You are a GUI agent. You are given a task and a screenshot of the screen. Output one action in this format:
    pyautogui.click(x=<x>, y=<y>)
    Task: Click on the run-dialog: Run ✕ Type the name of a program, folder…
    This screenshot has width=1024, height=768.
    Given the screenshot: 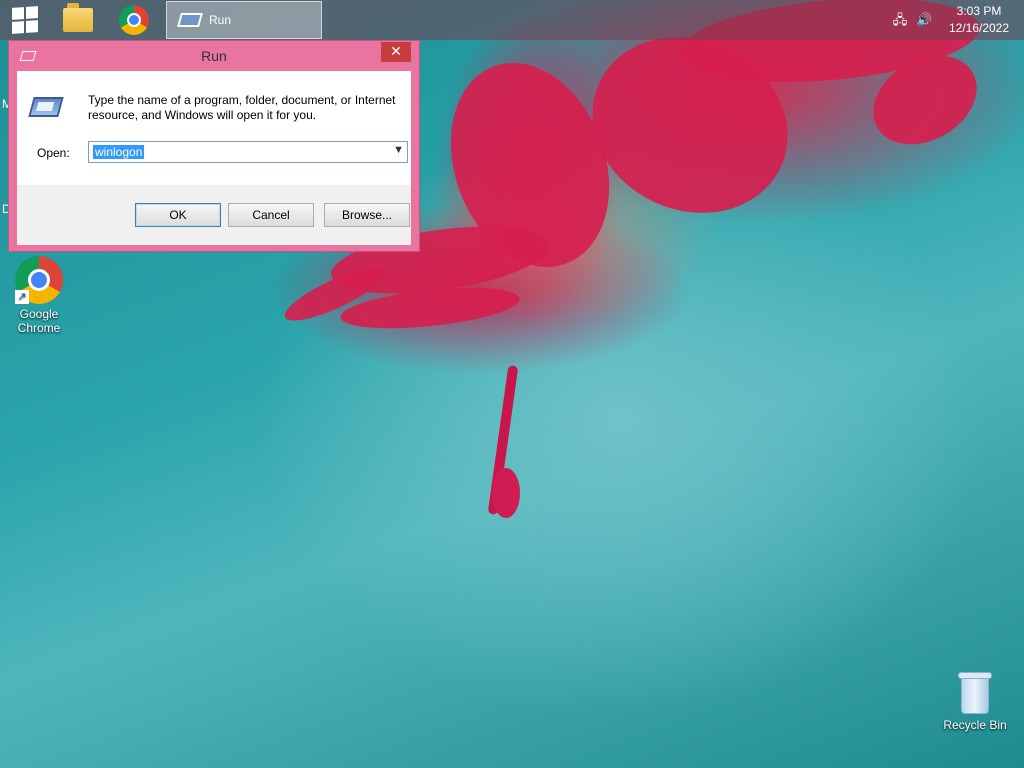 What is the action you would take?
    pyautogui.click(x=214, y=146)
    